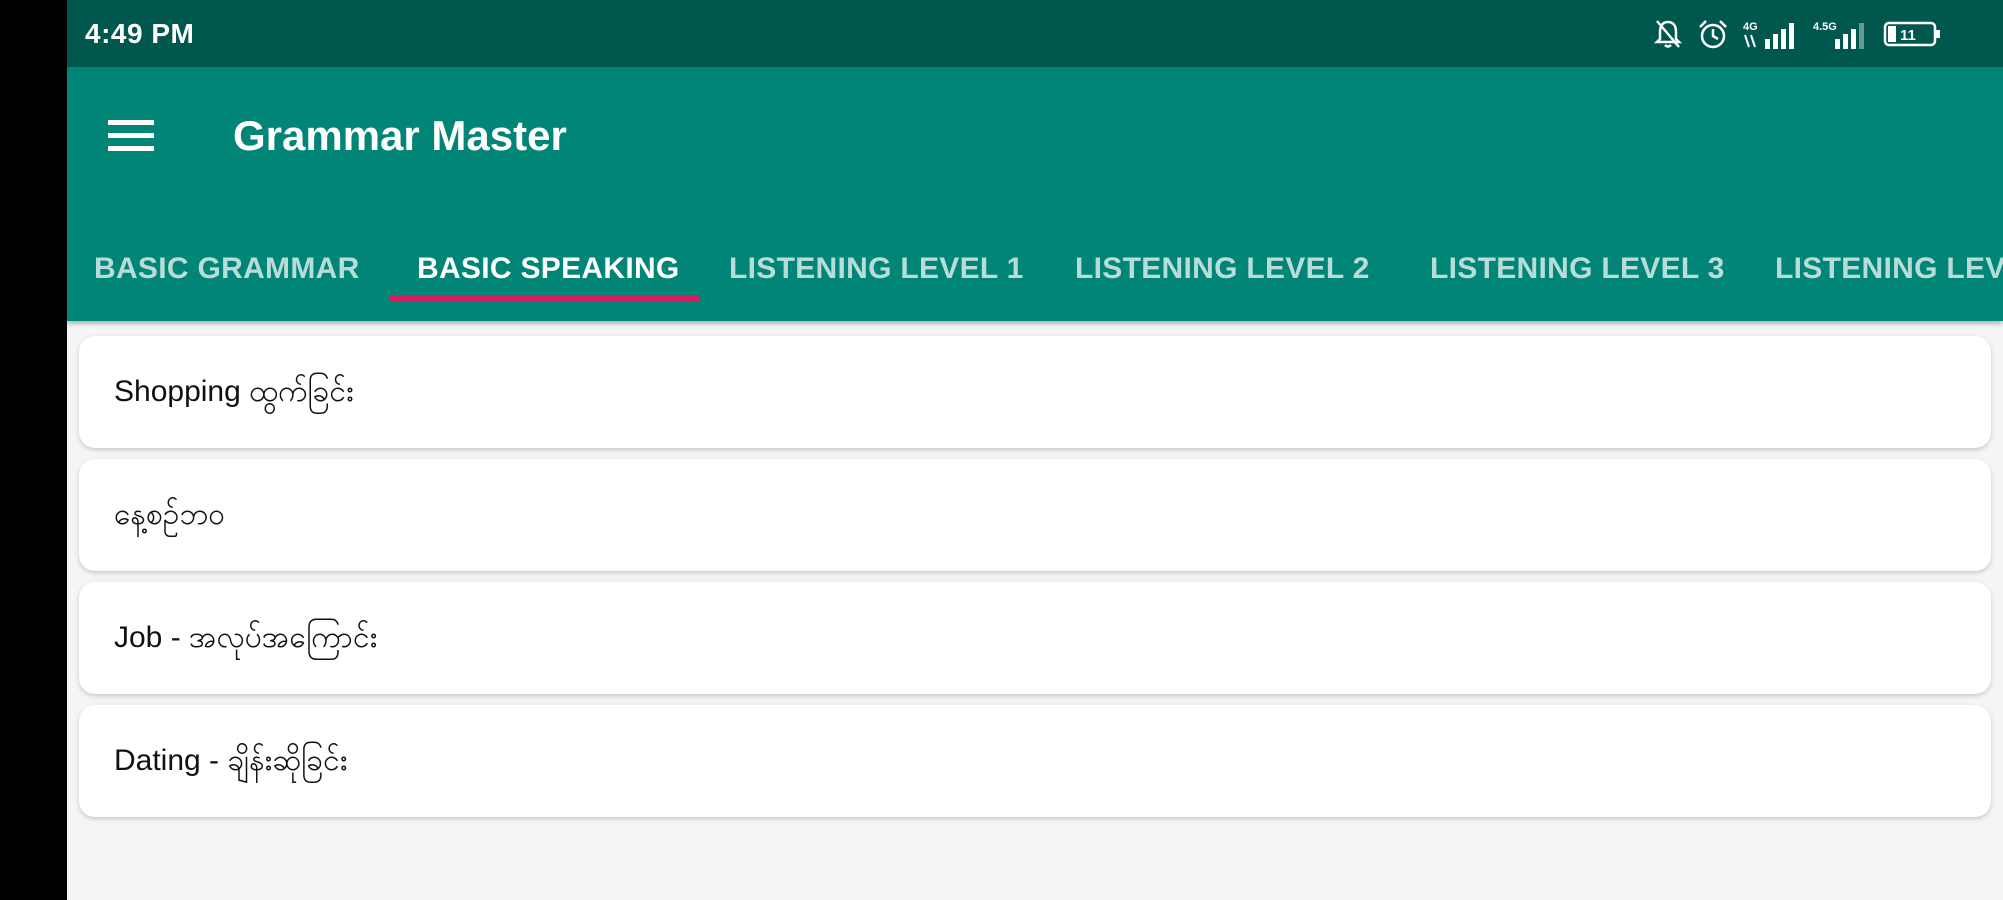  I want to click on app-title: Grammar Master, so click(400, 135).